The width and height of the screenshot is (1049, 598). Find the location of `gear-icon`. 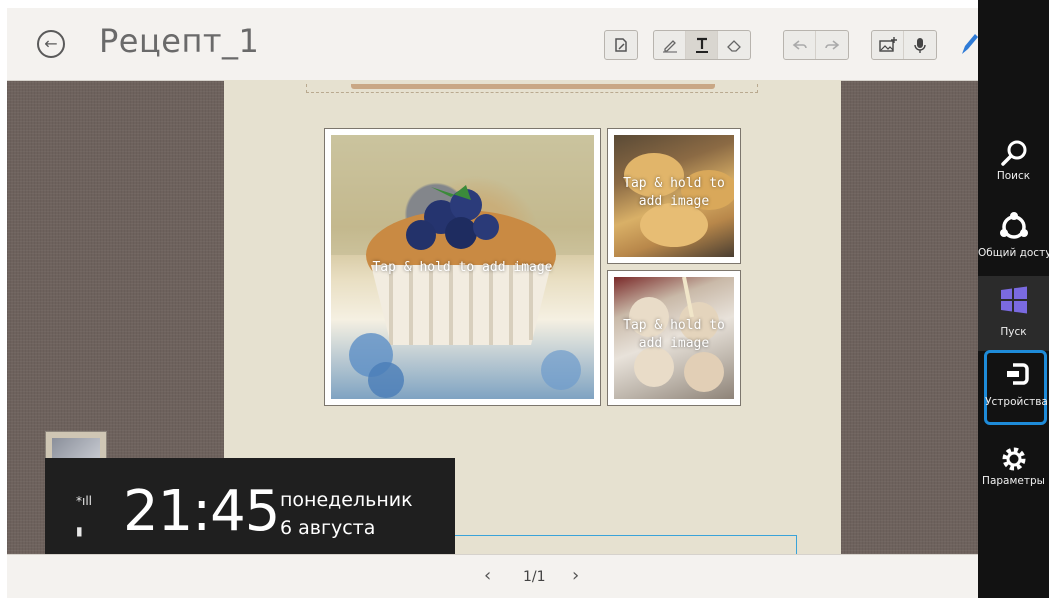

gear-icon is located at coordinates (1014, 459).